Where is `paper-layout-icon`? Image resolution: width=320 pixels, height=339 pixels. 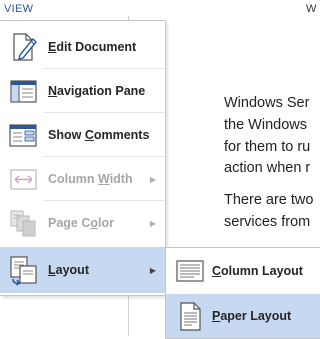 paper-layout-icon is located at coordinates (190, 316).